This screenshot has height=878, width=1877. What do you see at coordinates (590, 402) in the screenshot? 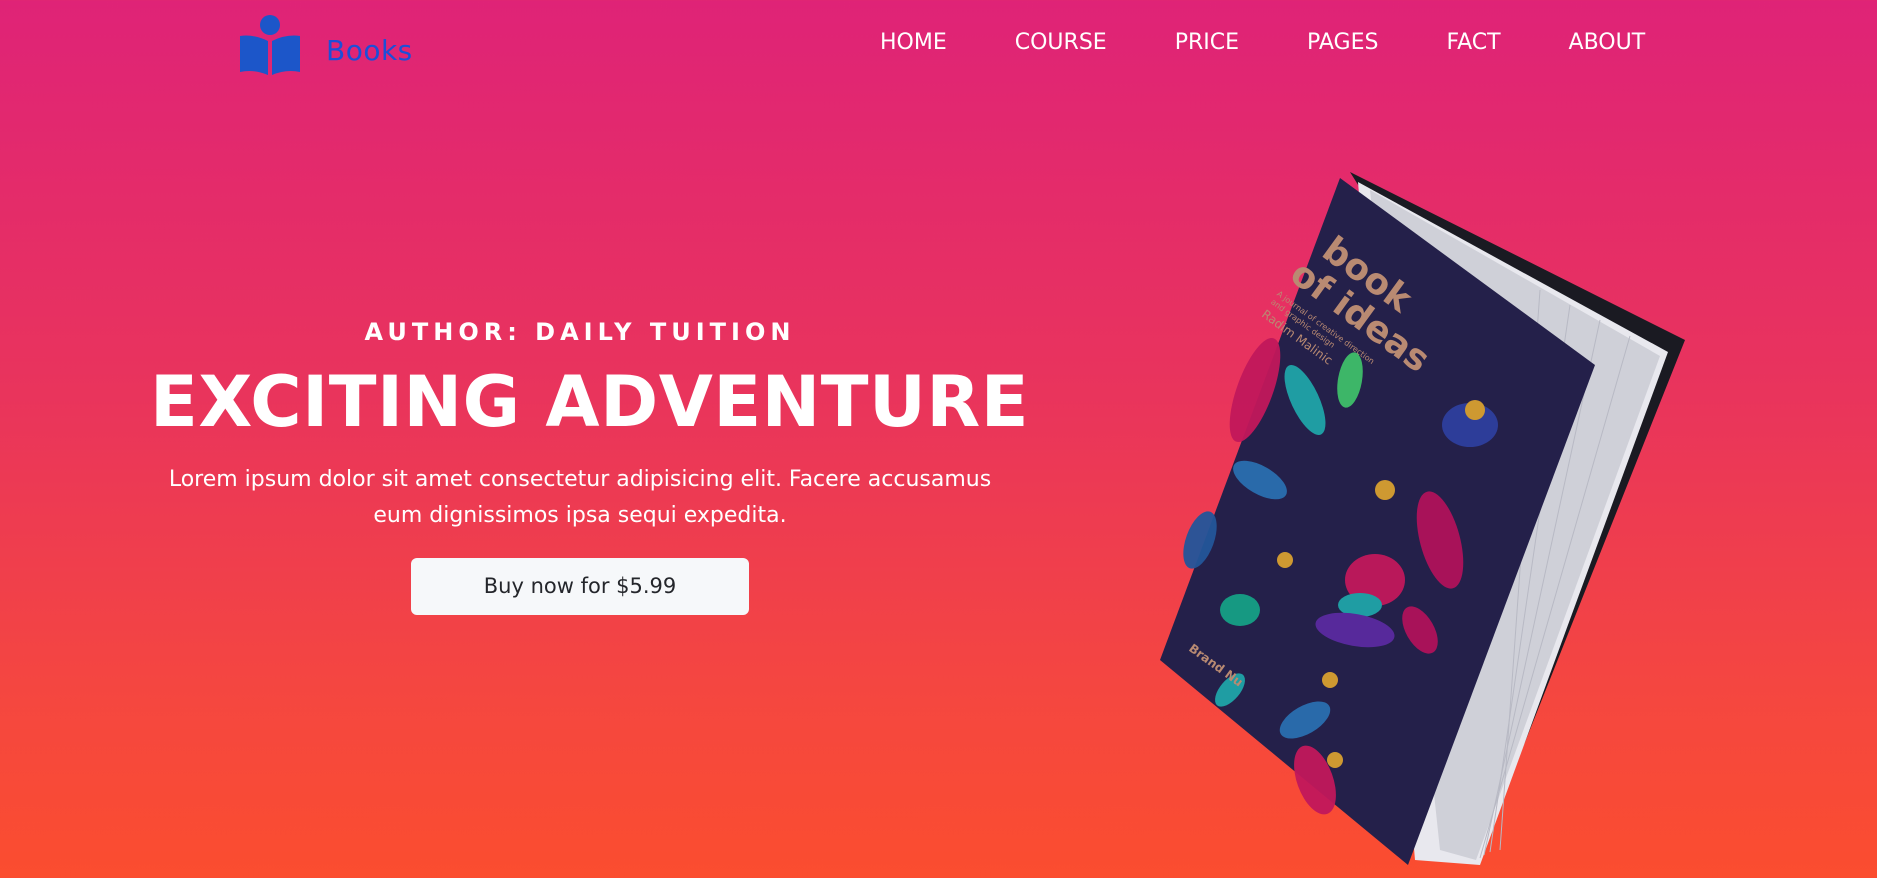
I see `hero-title: EXCITING ADVENTURE` at bounding box center [590, 402].